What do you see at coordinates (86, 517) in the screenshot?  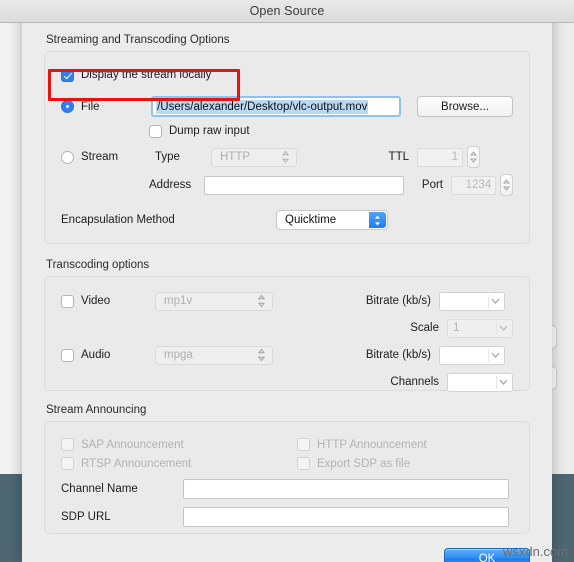 I see `sdp-url-label: SDP URL` at bounding box center [86, 517].